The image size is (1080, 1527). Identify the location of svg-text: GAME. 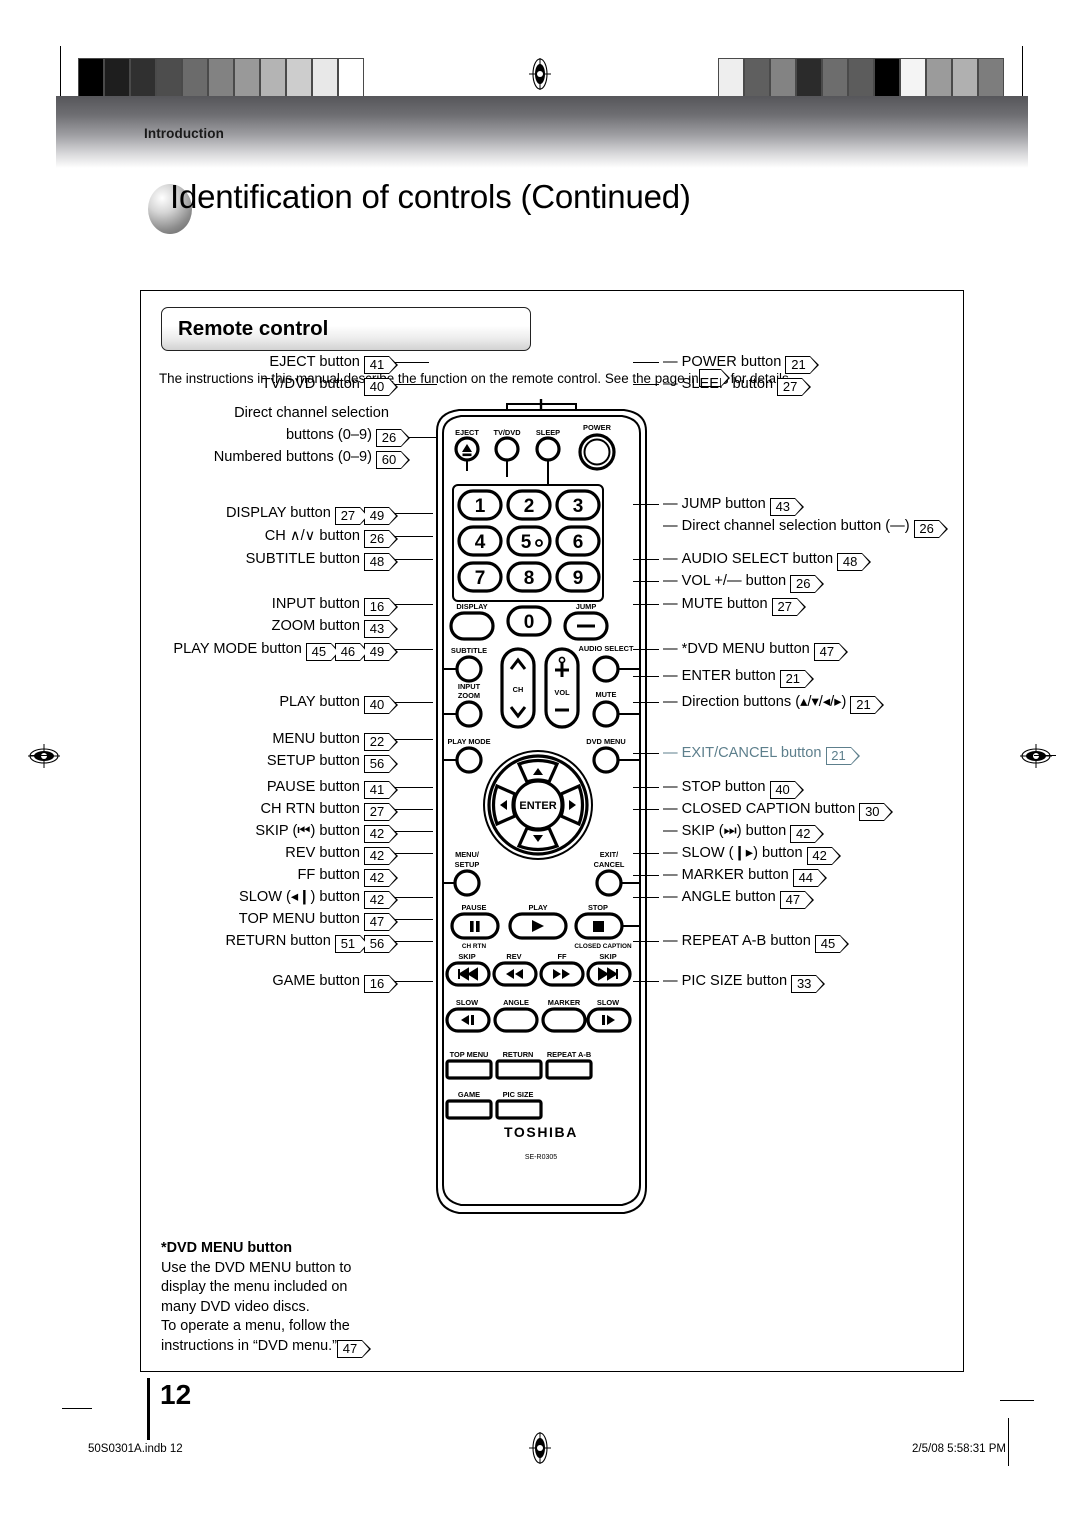
(469, 1094).